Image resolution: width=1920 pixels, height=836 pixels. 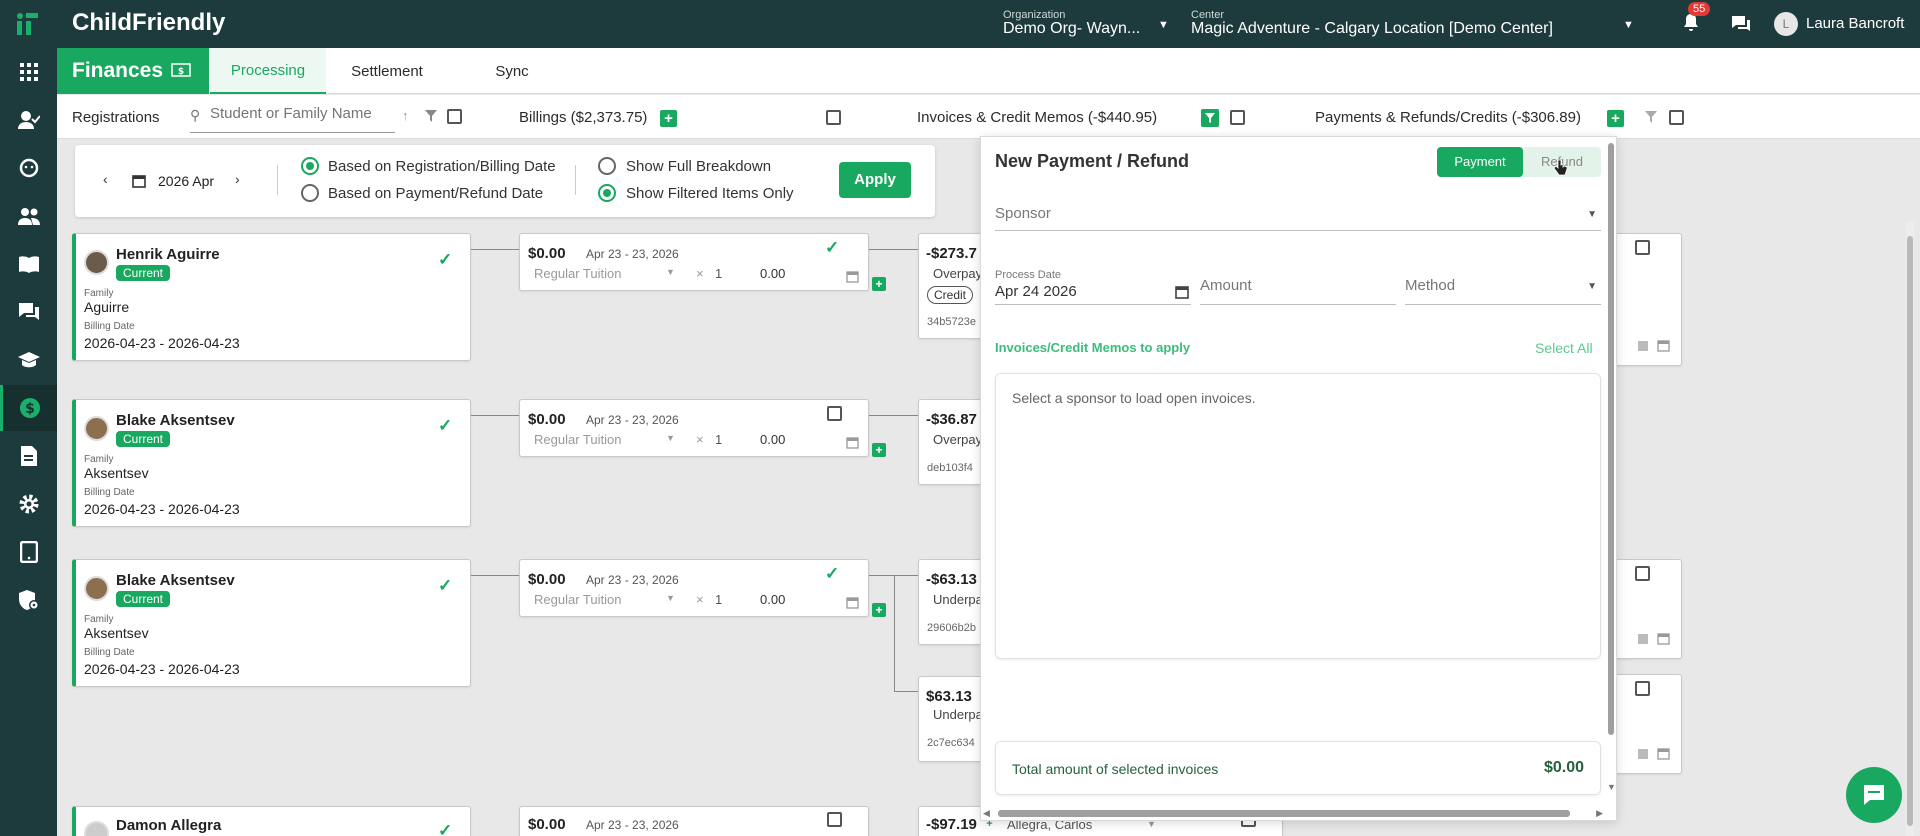 What do you see at coordinates (28, 264) in the screenshot?
I see `sidebar-item-curriculum` at bounding box center [28, 264].